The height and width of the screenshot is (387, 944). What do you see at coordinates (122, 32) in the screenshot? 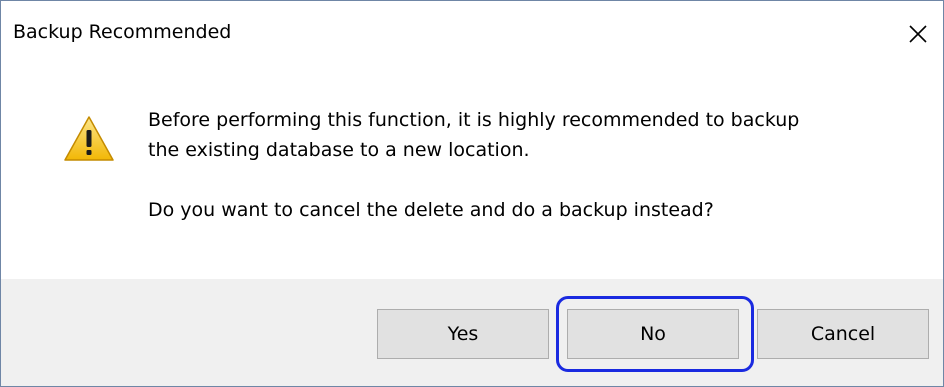
I see `dialog-title: Backup Recommended` at bounding box center [122, 32].